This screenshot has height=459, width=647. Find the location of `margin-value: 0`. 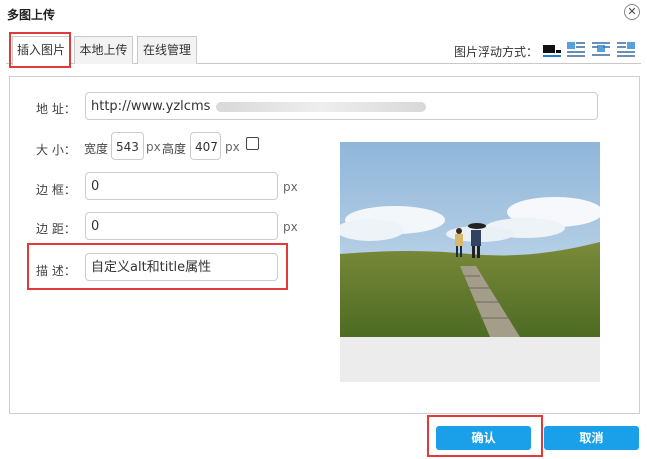

margin-value: 0 is located at coordinates (95, 226).